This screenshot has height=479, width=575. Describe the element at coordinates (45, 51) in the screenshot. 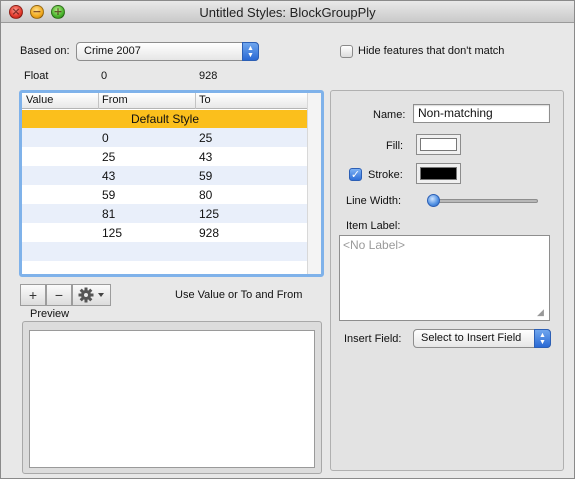

I see `based-on-label: Based on:` at that location.